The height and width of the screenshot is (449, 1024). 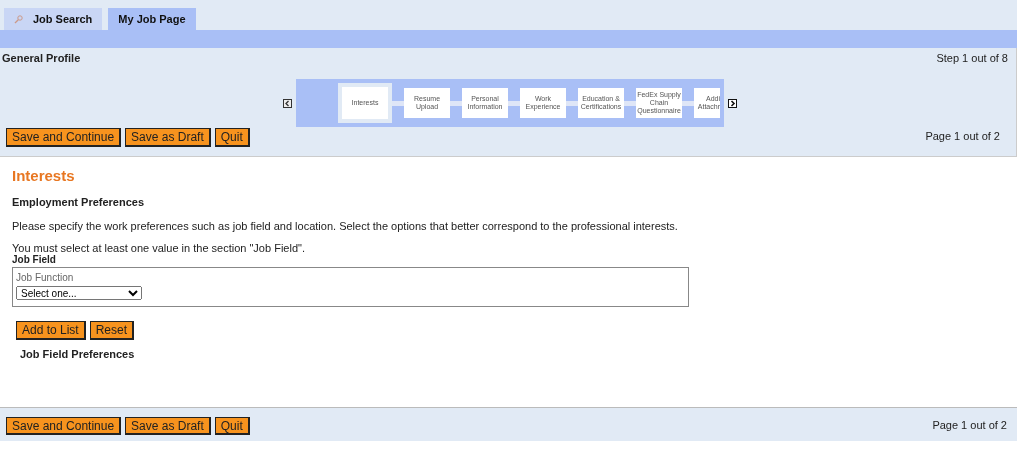 What do you see at coordinates (78, 354) in the screenshot?
I see `list-heading: Job Field Preferences` at bounding box center [78, 354].